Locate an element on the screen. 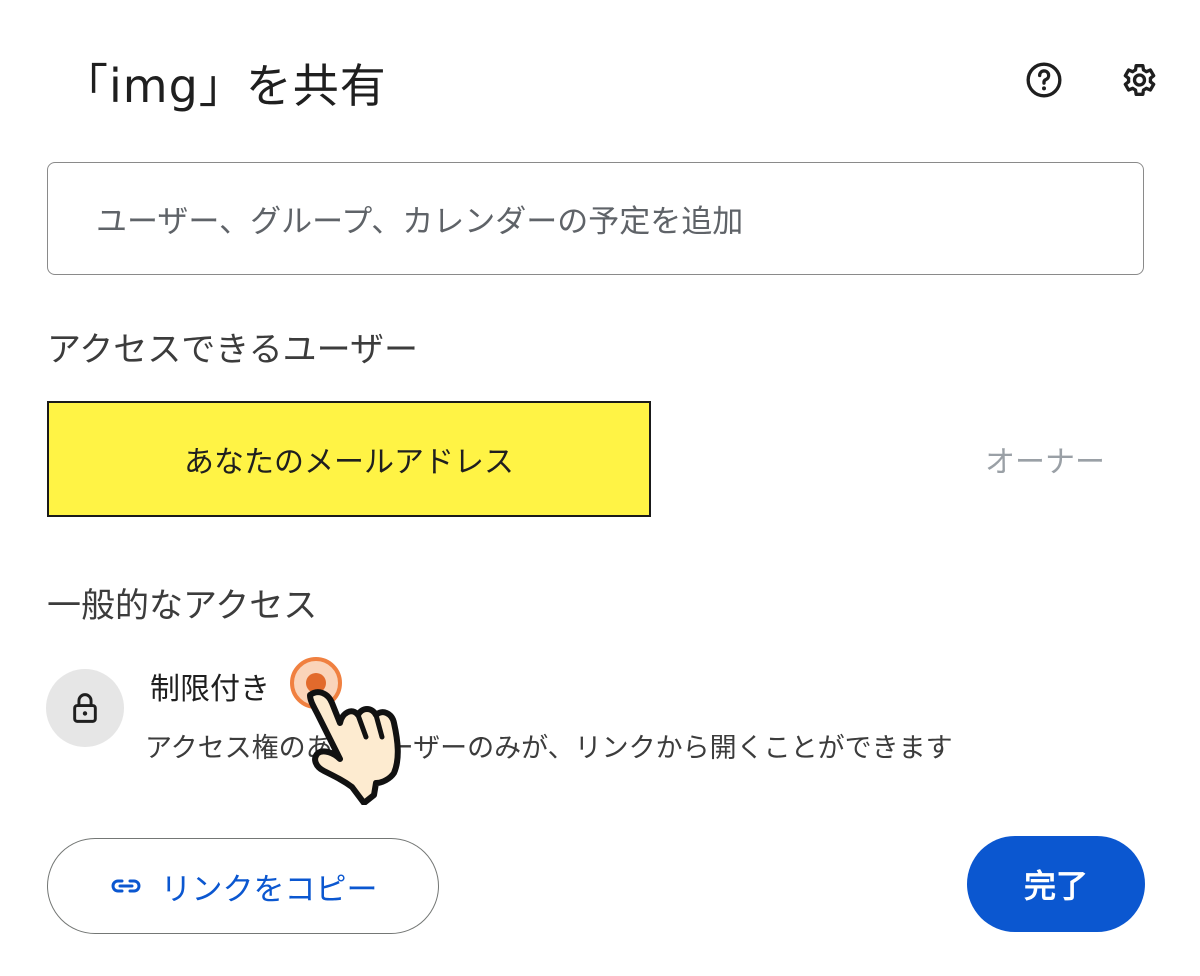 This screenshot has width=1200, height=976. tap-hand-icon is located at coordinates (345, 731).